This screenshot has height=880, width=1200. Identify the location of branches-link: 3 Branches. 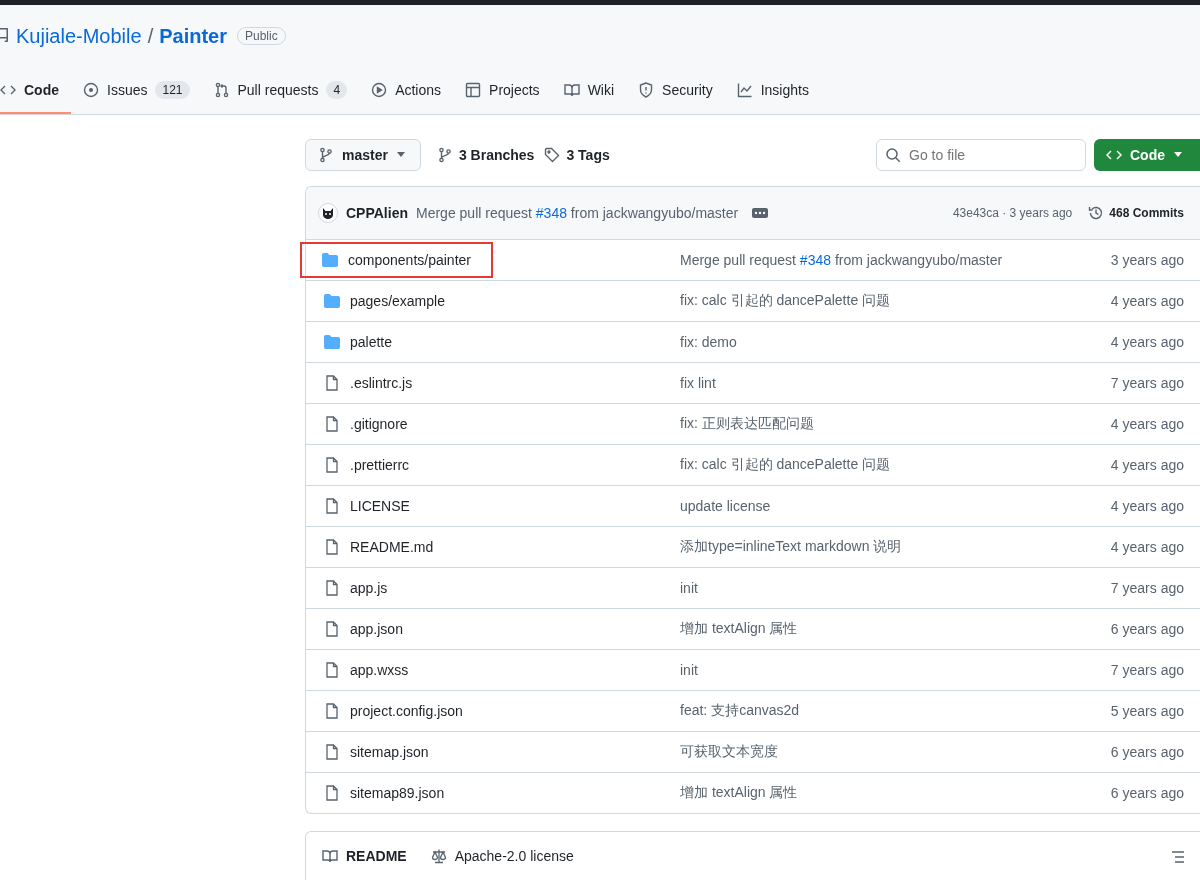
(485, 155).